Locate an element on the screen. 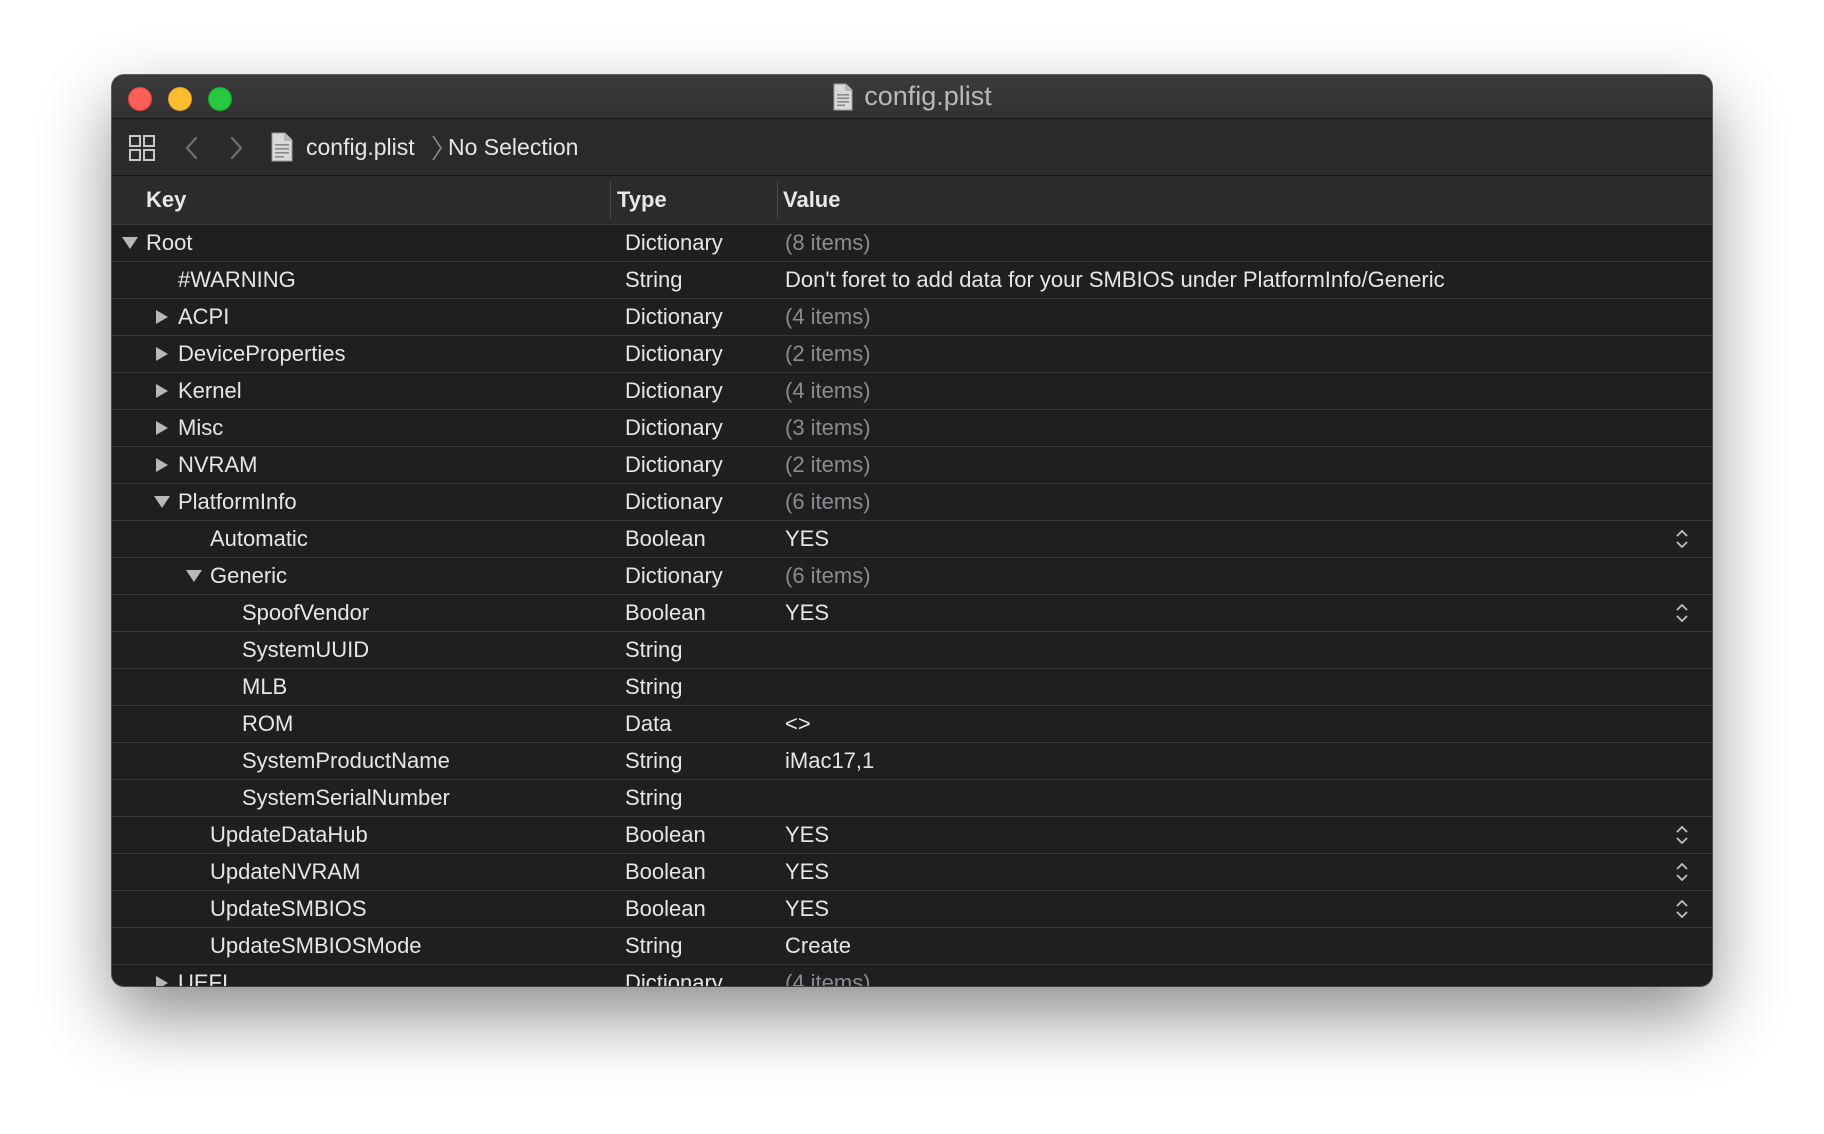 This screenshot has width=1824, height=1134. row-key: MLB is located at coordinates (264, 686).